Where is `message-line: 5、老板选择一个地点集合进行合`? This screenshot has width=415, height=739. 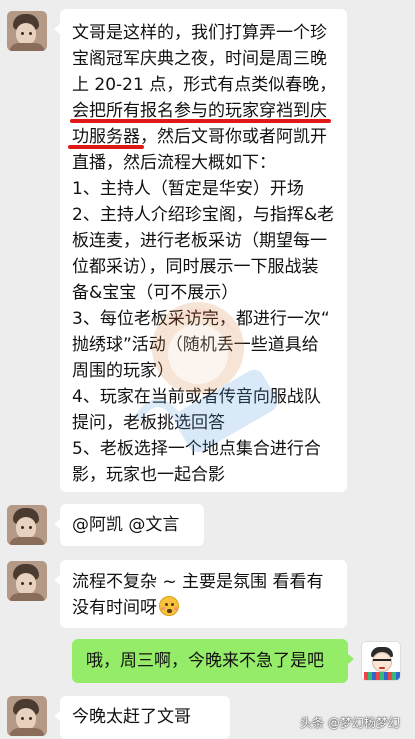
message-line: 5、老板选择一个地点集合进行合 is located at coordinates (196, 449).